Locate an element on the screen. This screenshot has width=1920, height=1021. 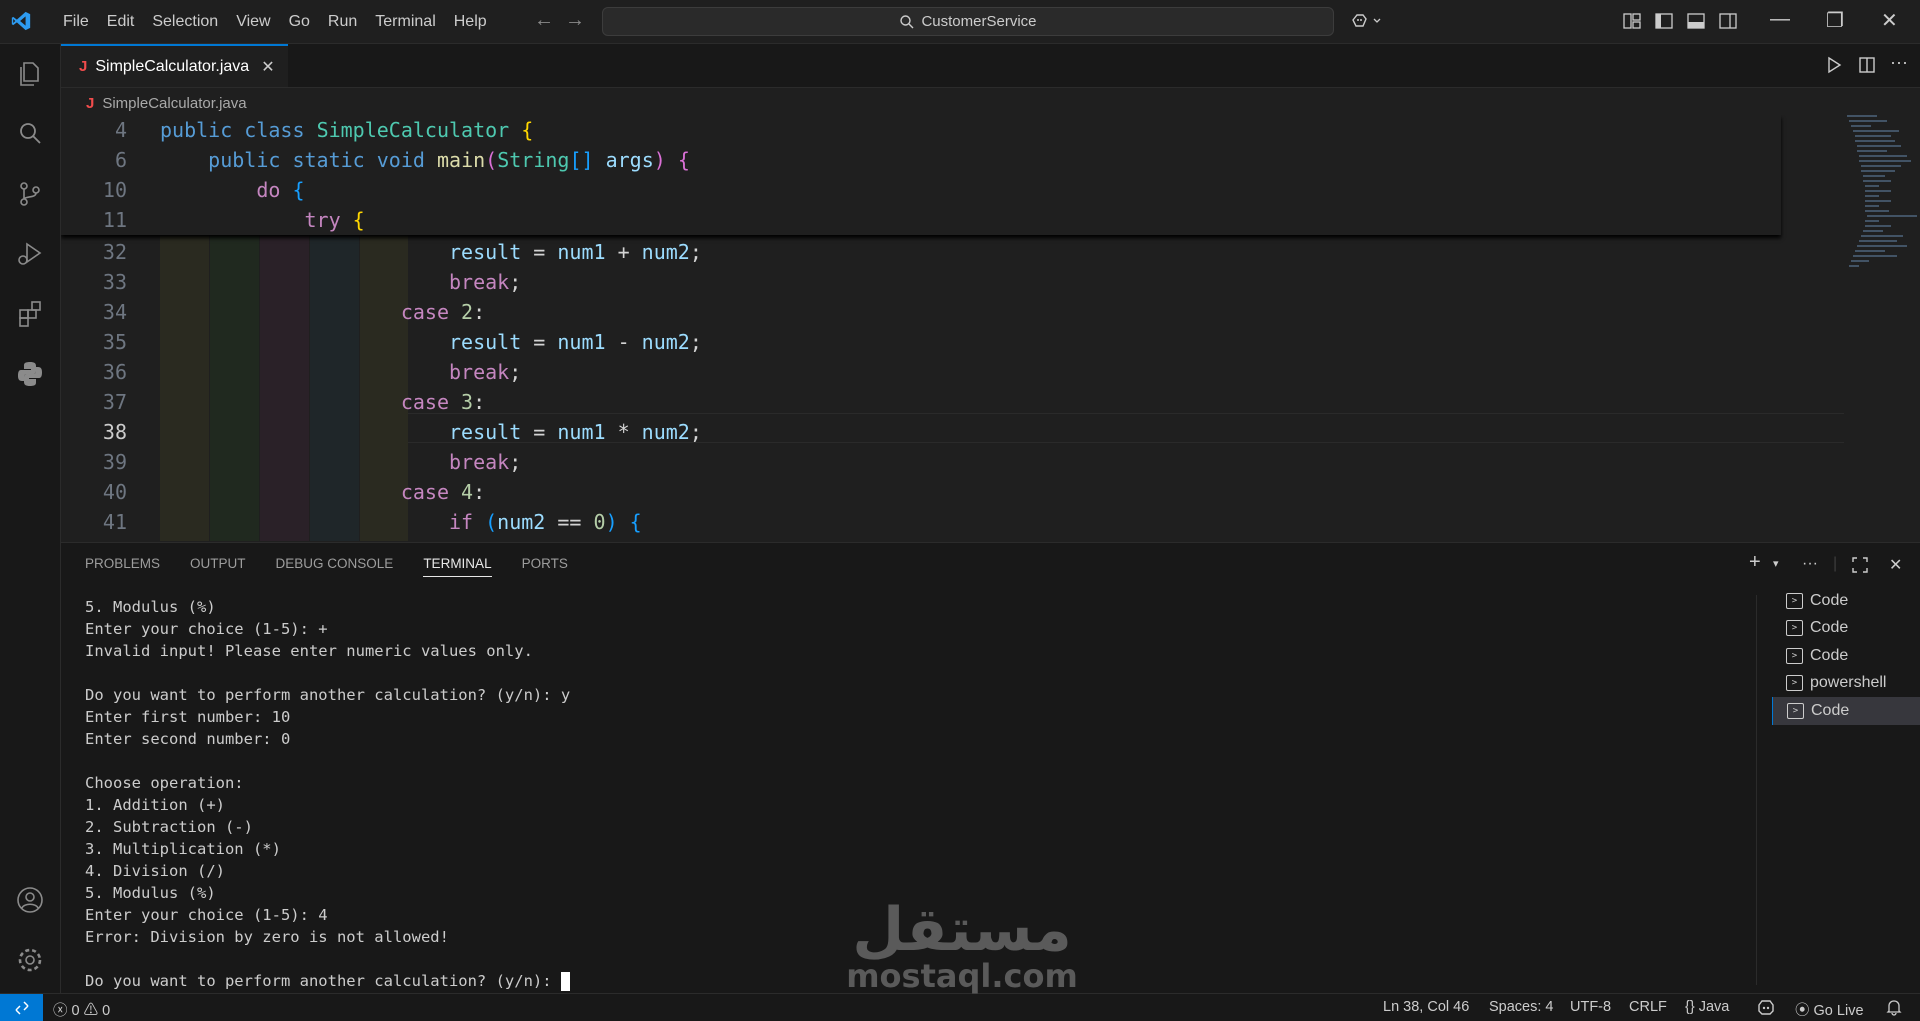
chevron-down-icon: ▾ is located at coordinates (1776, 563).